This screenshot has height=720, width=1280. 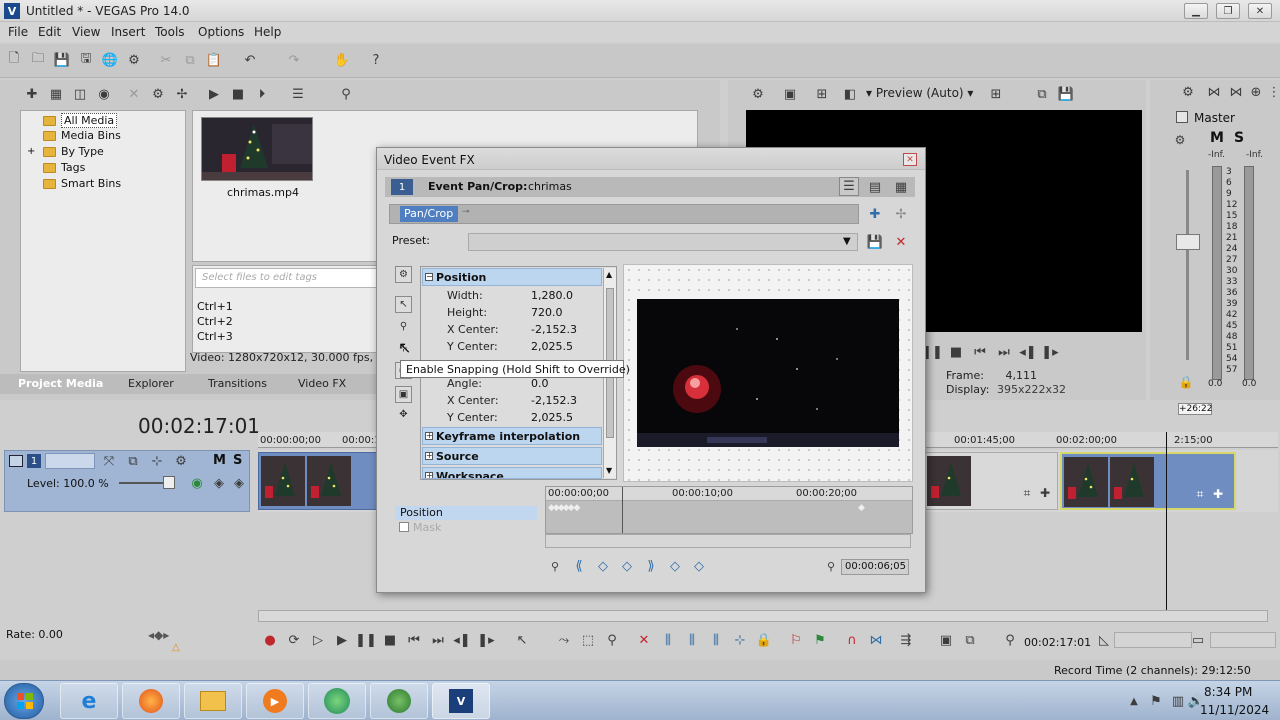 I want to click on selection-tool-icon: ⬚, so click(x=588, y=640).